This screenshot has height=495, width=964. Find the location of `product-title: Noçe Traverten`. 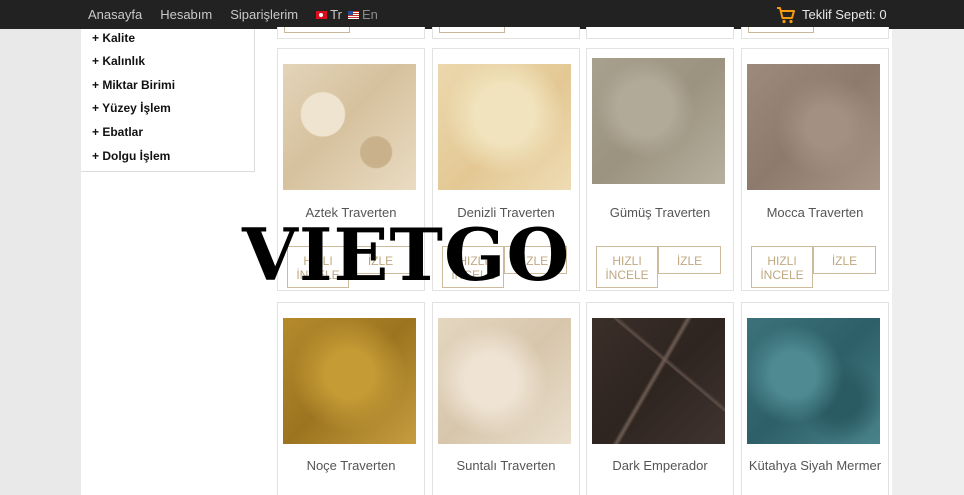

product-title: Noçe Traverten is located at coordinates (351, 465).